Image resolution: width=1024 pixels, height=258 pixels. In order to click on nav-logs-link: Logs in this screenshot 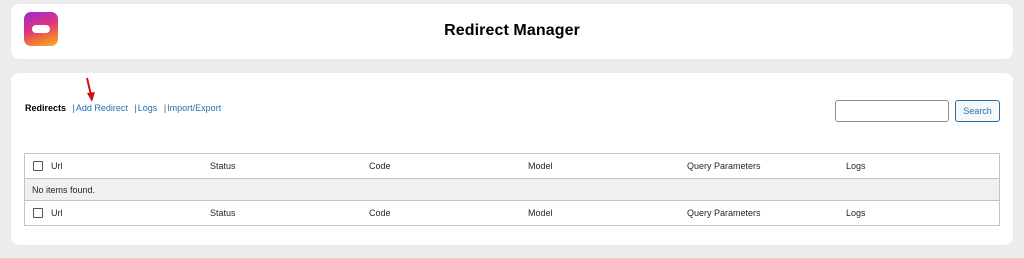, I will do `click(148, 108)`.